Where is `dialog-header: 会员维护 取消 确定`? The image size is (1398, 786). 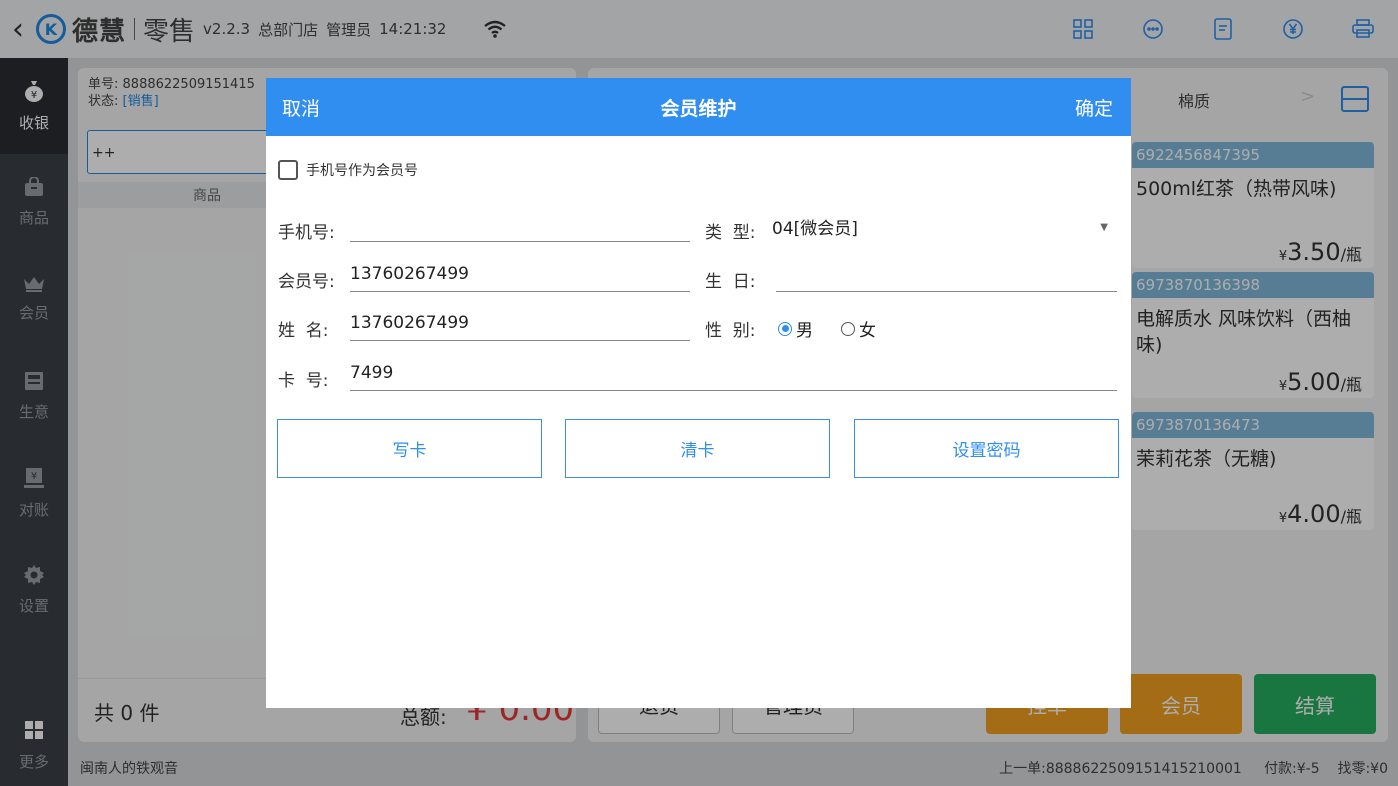
dialog-header: 会员维护 取消 确定 is located at coordinates (698, 107).